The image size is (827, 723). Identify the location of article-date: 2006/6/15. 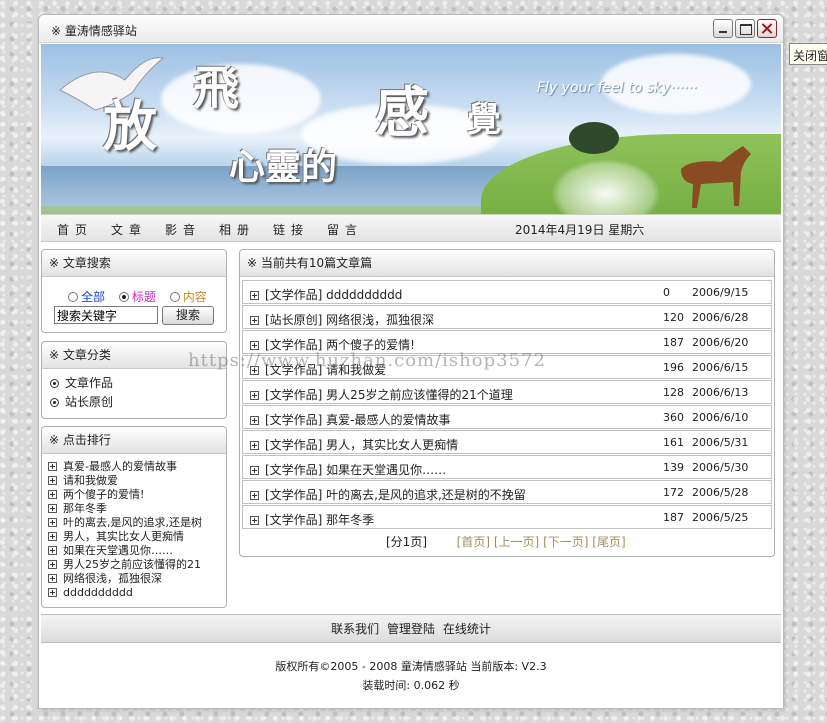
(720, 367).